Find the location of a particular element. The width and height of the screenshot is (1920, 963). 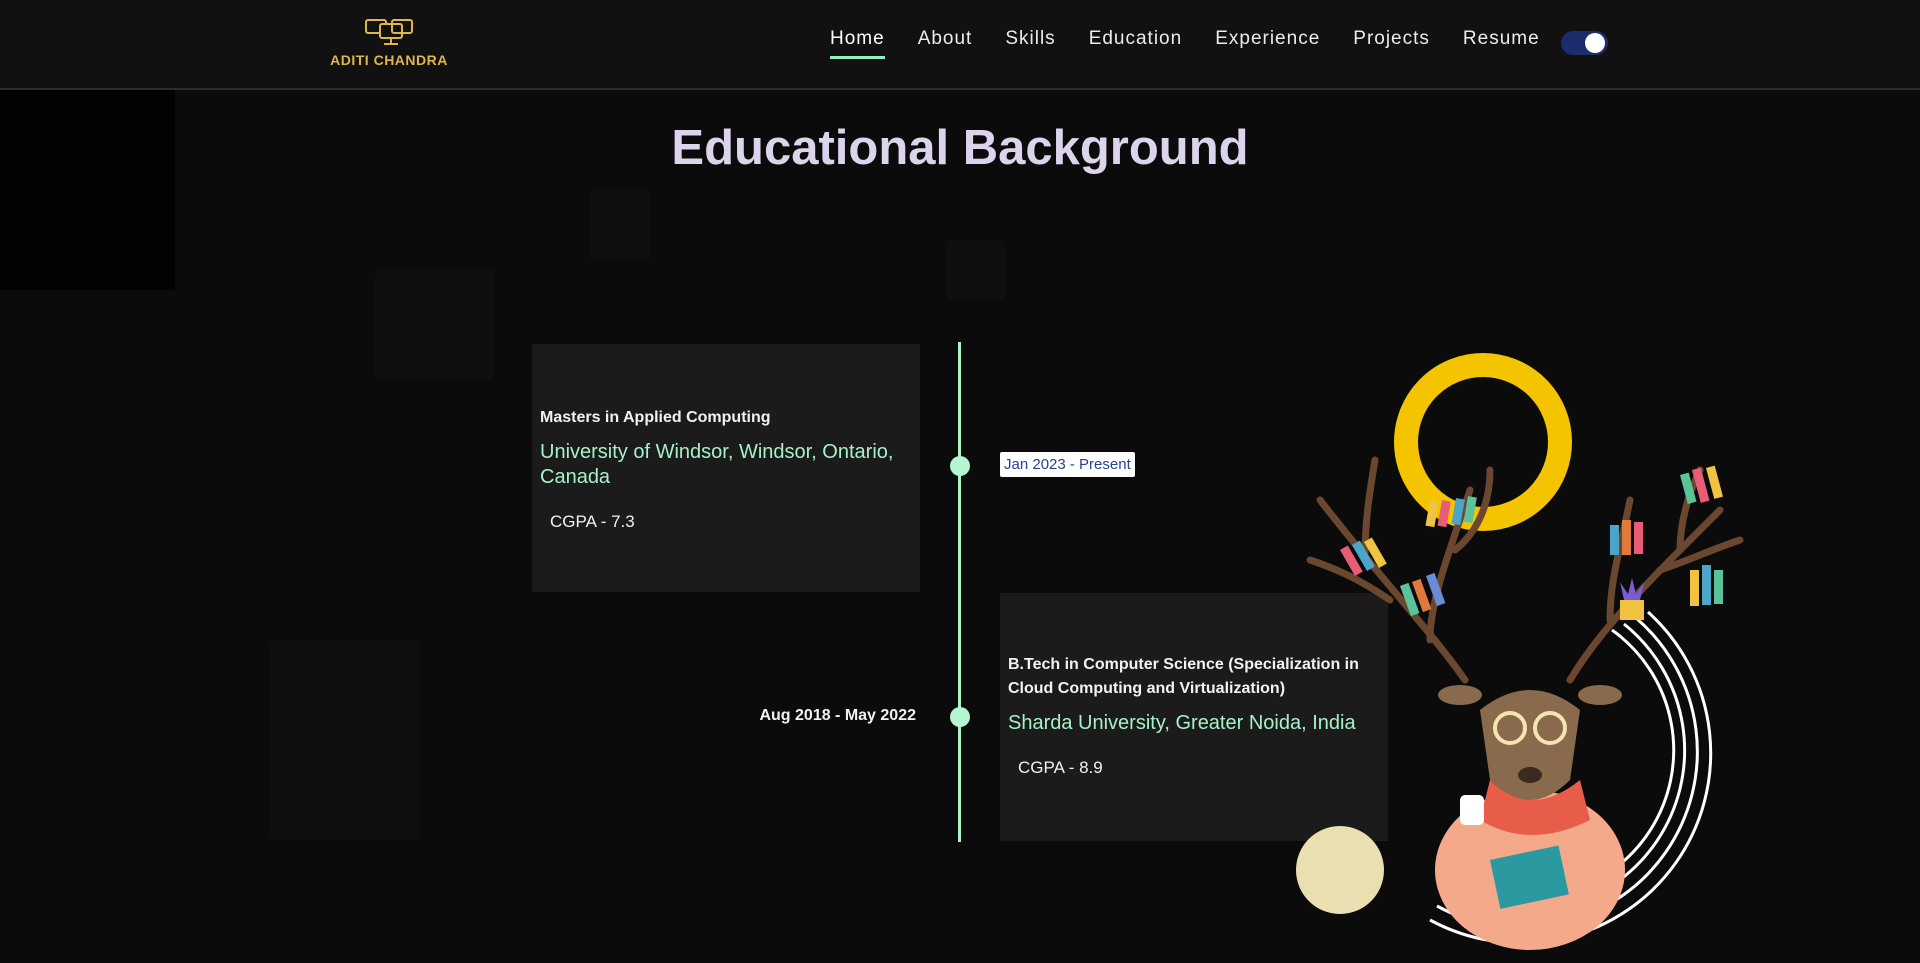

yellow-ring-icon is located at coordinates (1483, 442).